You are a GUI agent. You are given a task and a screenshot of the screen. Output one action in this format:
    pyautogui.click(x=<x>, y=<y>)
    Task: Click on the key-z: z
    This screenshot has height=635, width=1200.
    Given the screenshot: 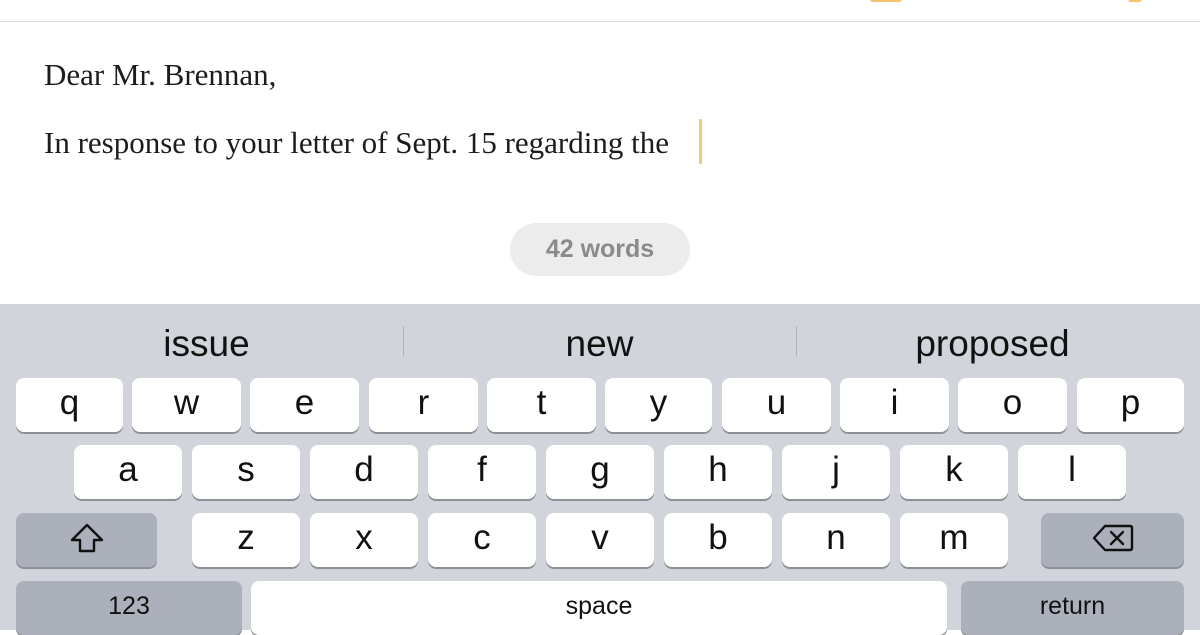 What is the action you would take?
    pyautogui.click(x=246, y=540)
    